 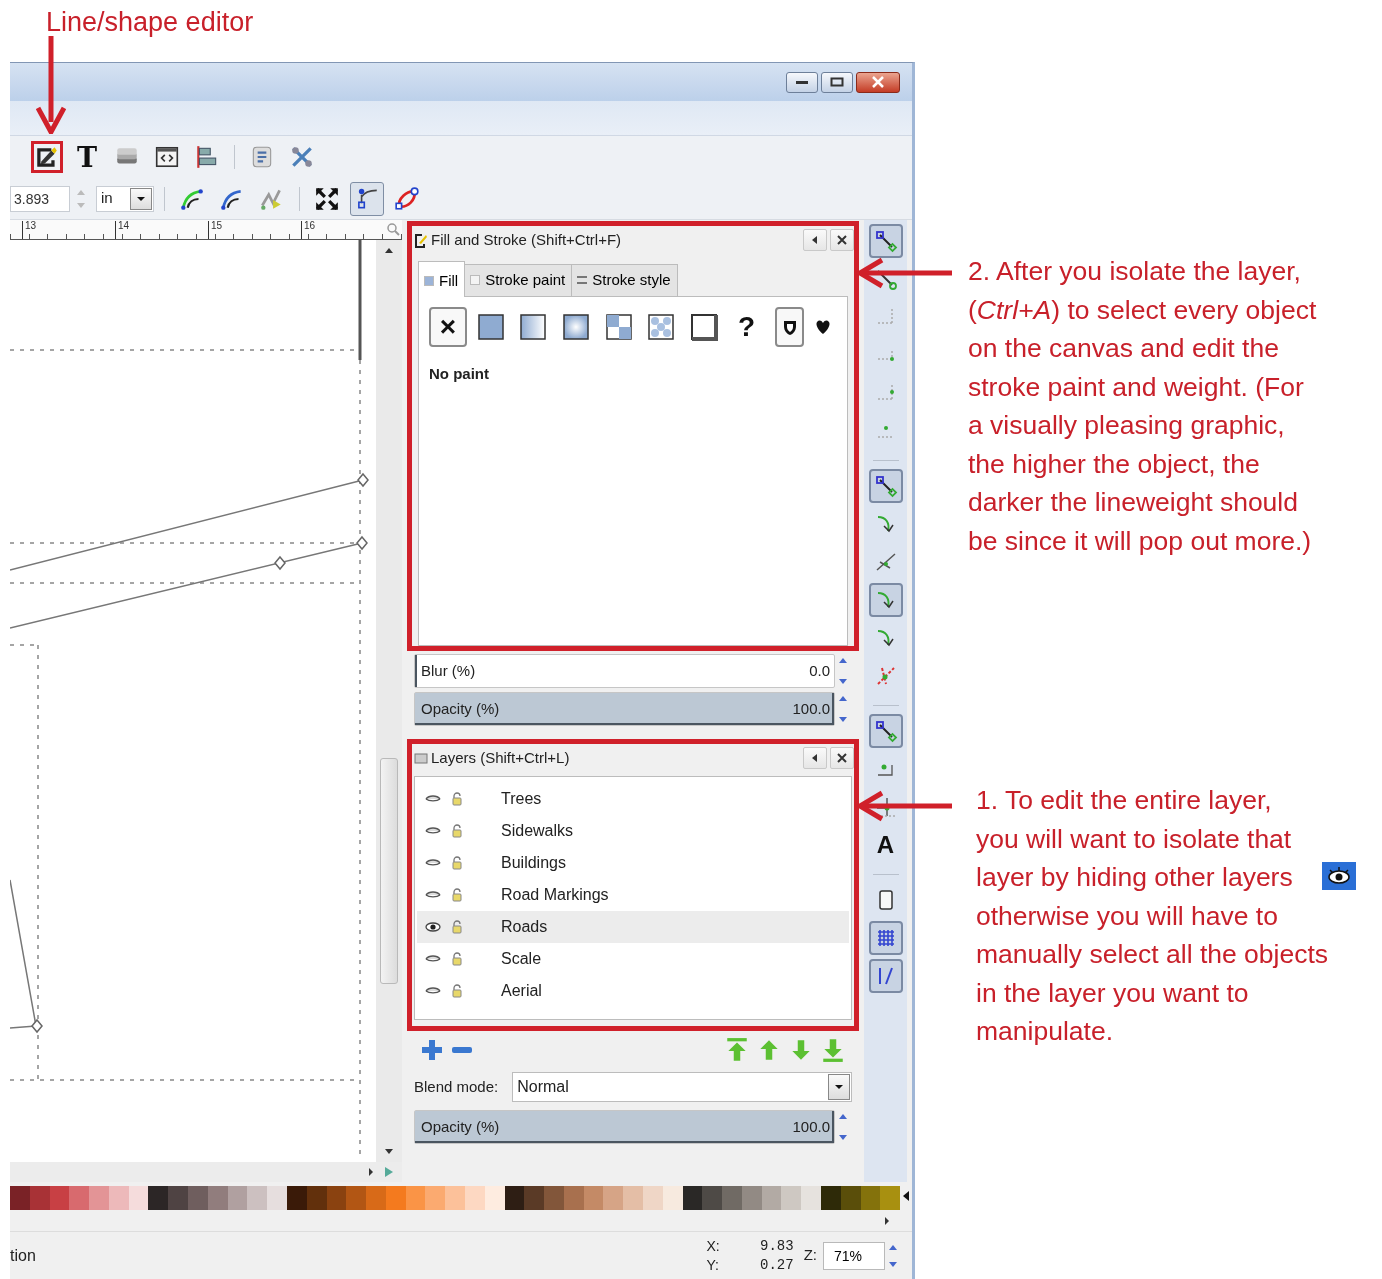 What do you see at coordinates (448, 326) in the screenshot?
I see `no-paint-button: ×` at bounding box center [448, 326].